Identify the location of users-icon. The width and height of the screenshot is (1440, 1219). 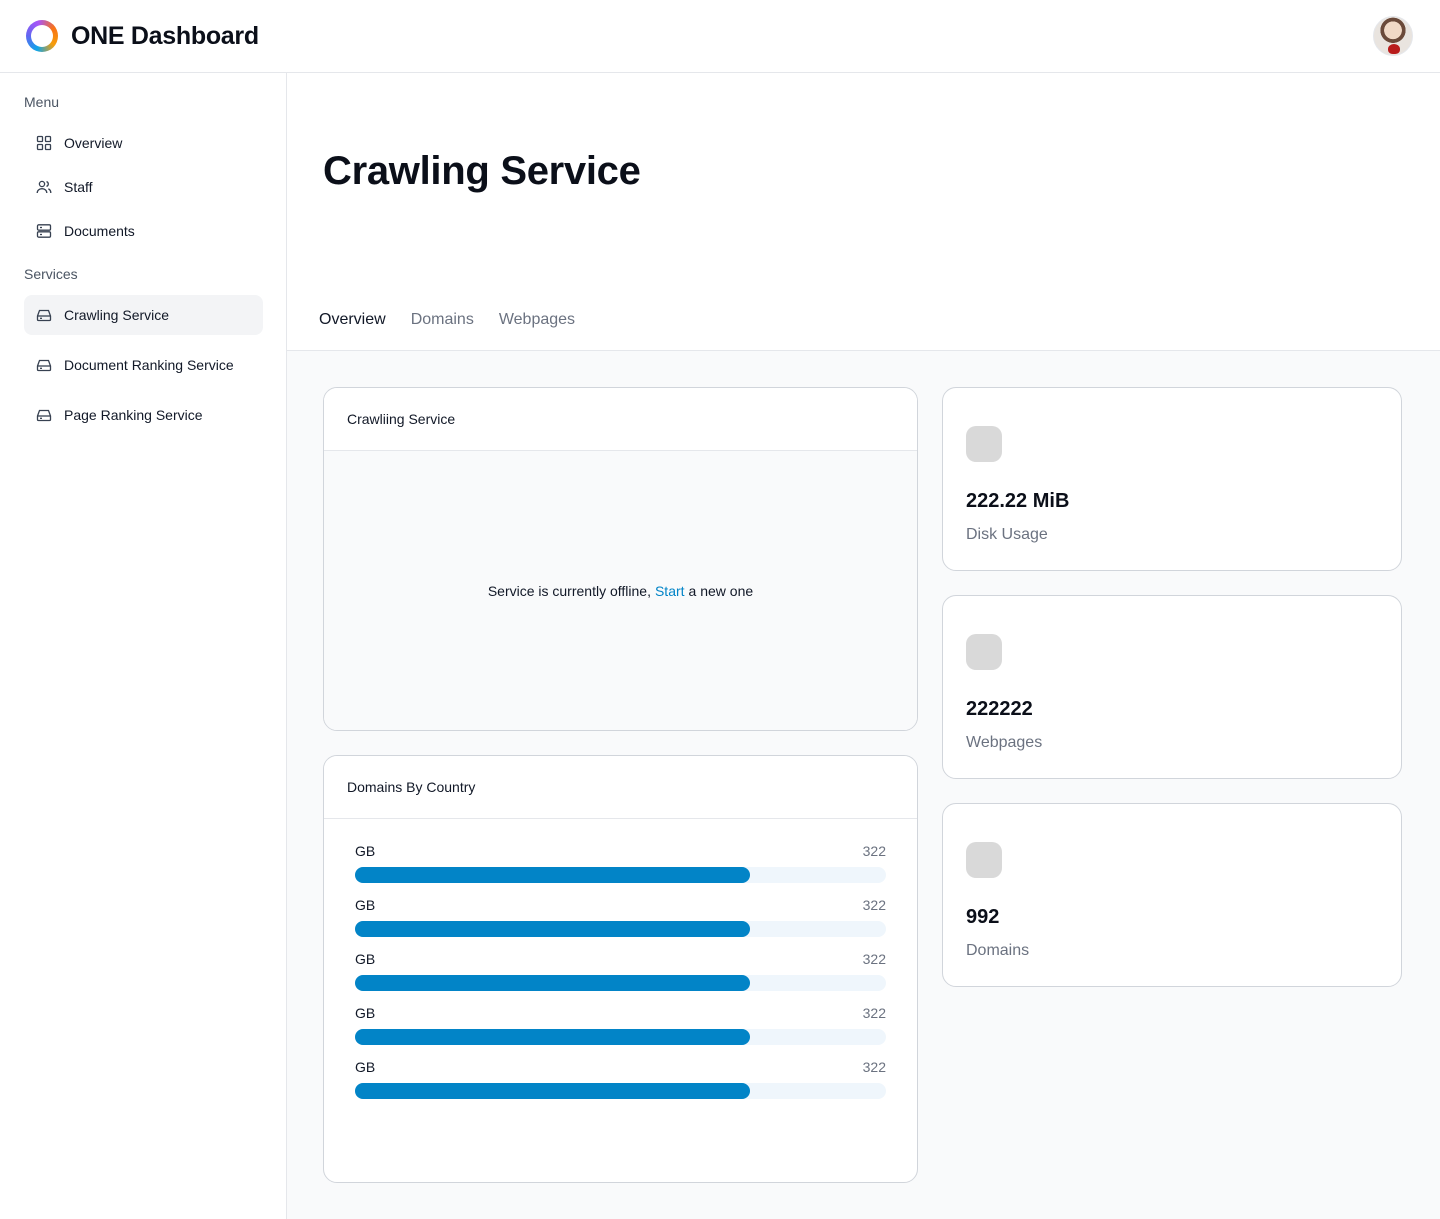
(44, 187).